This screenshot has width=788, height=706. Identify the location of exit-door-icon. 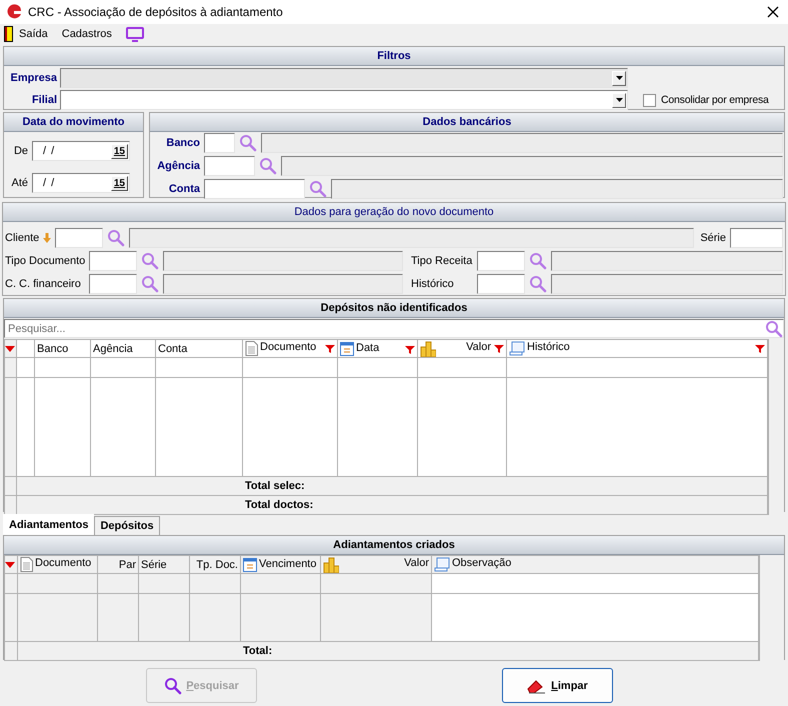
(8, 34).